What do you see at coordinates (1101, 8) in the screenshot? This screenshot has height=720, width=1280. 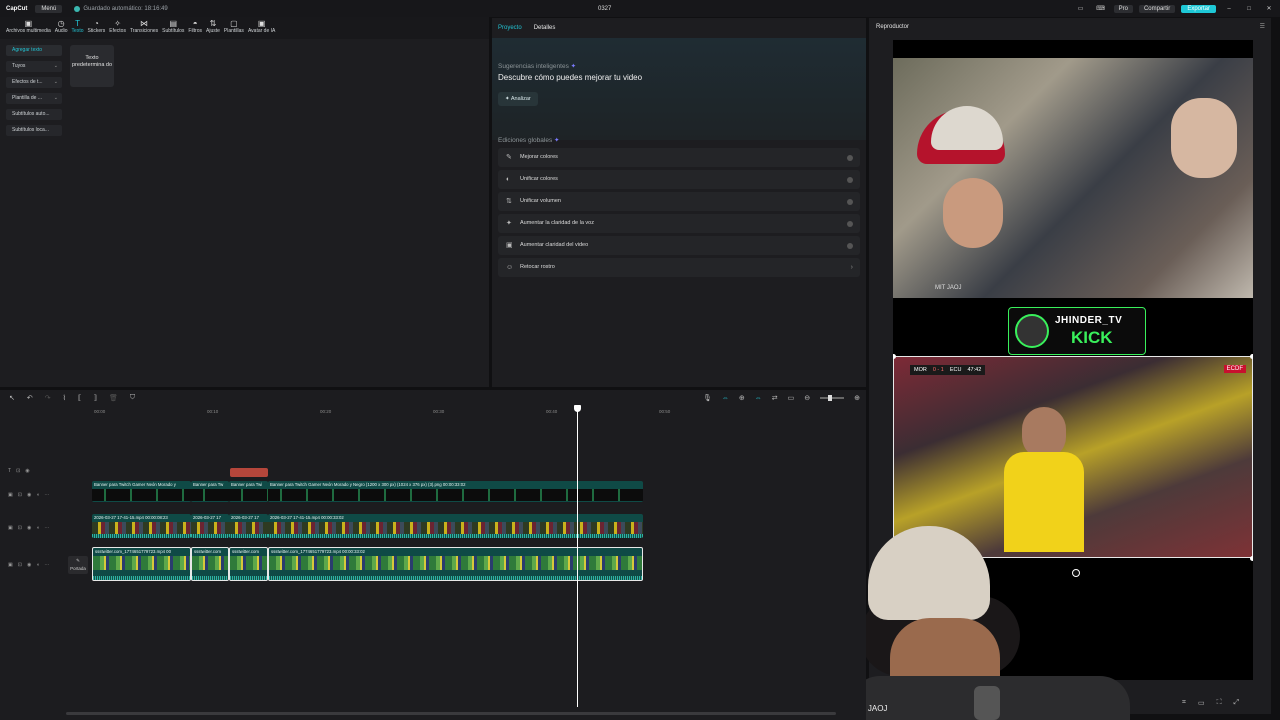 I see `keyboard-icon: ⌨` at bounding box center [1101, 8].